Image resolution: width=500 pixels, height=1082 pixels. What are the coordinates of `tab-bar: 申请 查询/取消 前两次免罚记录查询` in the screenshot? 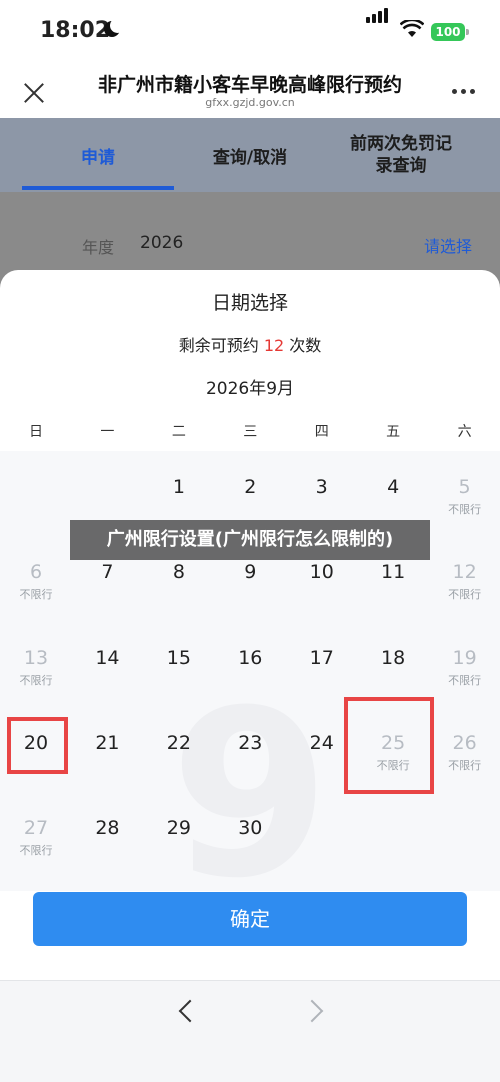 It's located at (250, 155).